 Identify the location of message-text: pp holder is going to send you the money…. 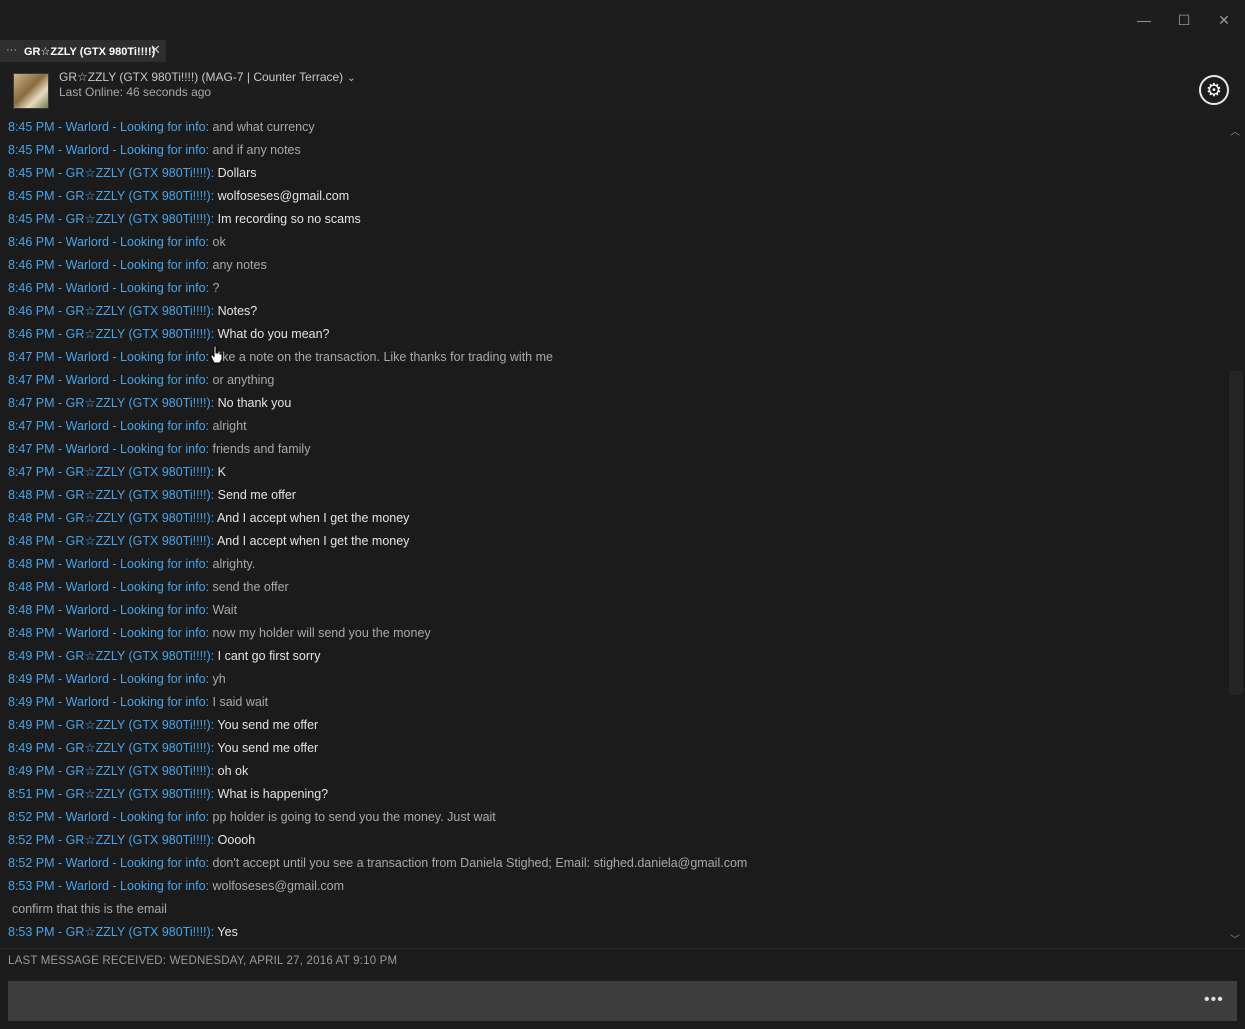
(354, 817).